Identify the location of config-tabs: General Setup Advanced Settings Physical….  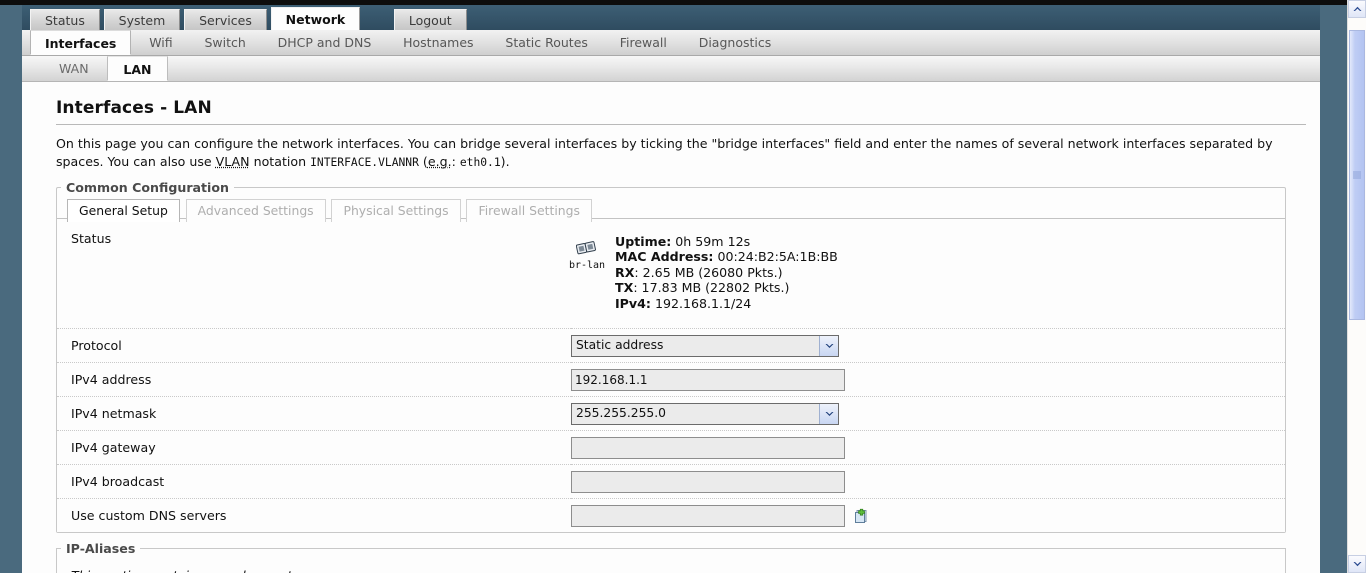
(671, 208).